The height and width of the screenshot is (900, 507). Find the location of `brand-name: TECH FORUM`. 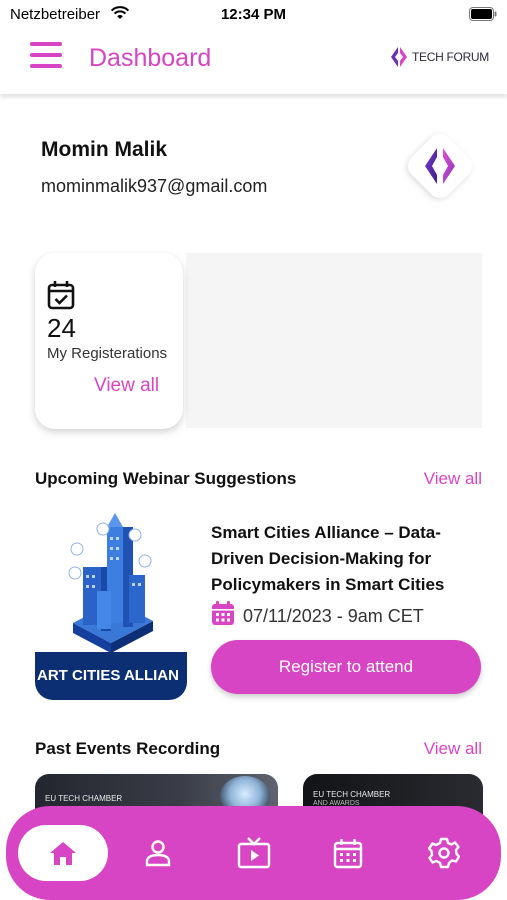

brand-name: TECH FORUM is located at coordinates (450, 57).